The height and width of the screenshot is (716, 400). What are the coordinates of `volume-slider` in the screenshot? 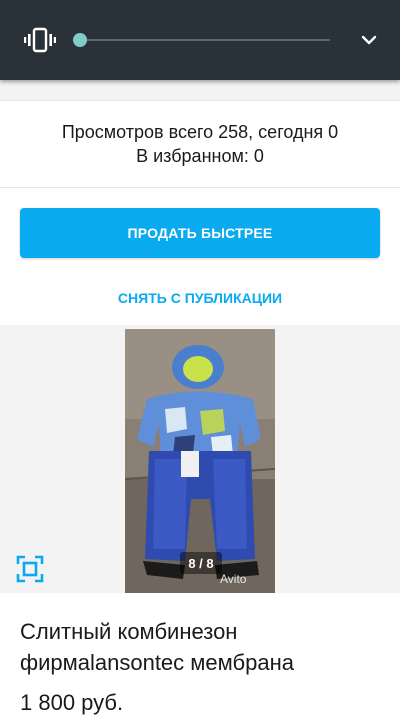 It's located at (201, 40).